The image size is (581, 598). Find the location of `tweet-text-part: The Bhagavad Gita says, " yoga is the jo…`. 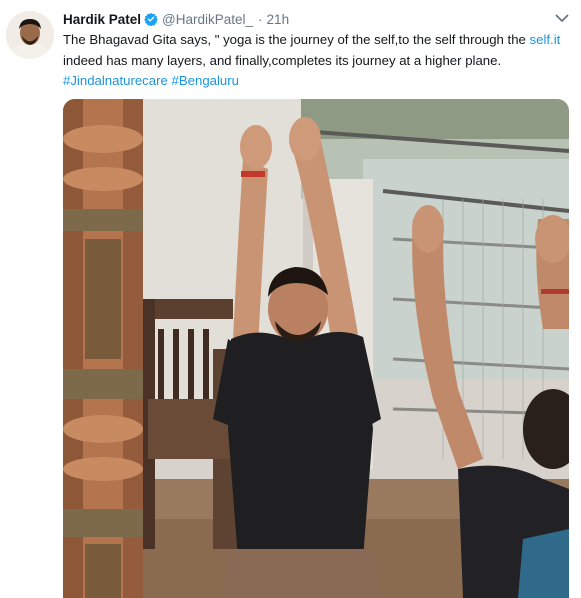

tweet-text-part: The Bhagavad Gita says, " yoga is the jo… is located at coordinates (296, 39).